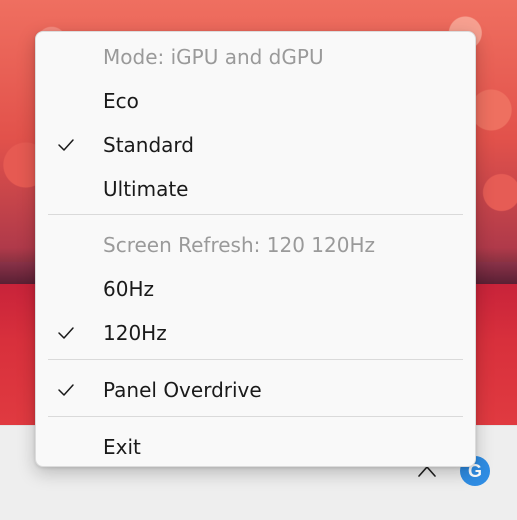  I want to click on menu-item-exit: Exit, so click(255, 447).